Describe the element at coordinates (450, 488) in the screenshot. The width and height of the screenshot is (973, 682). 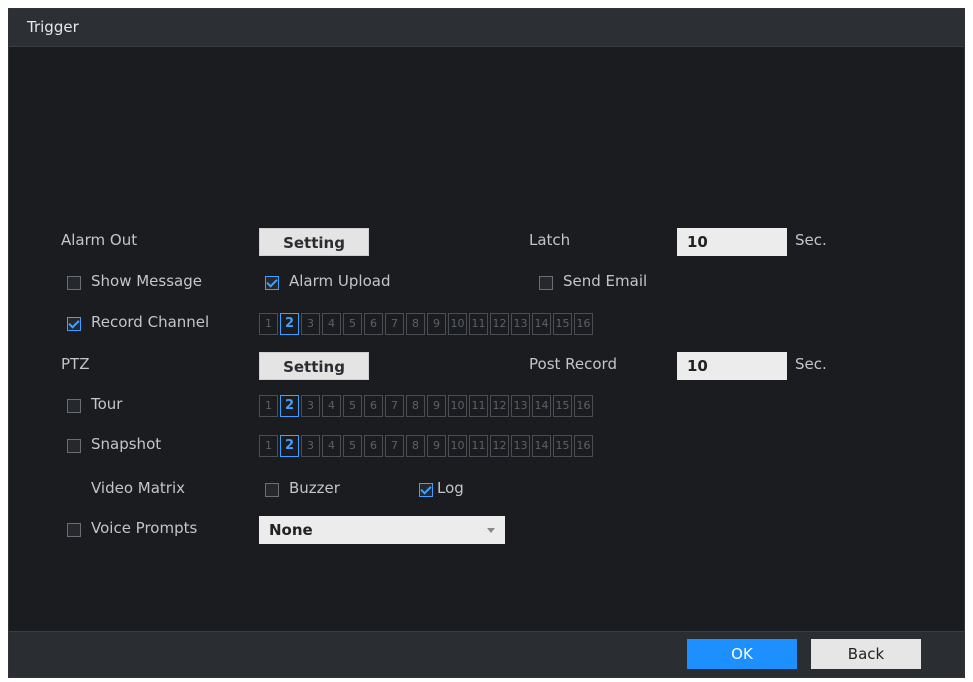
I see `log-label: Log` at that location.